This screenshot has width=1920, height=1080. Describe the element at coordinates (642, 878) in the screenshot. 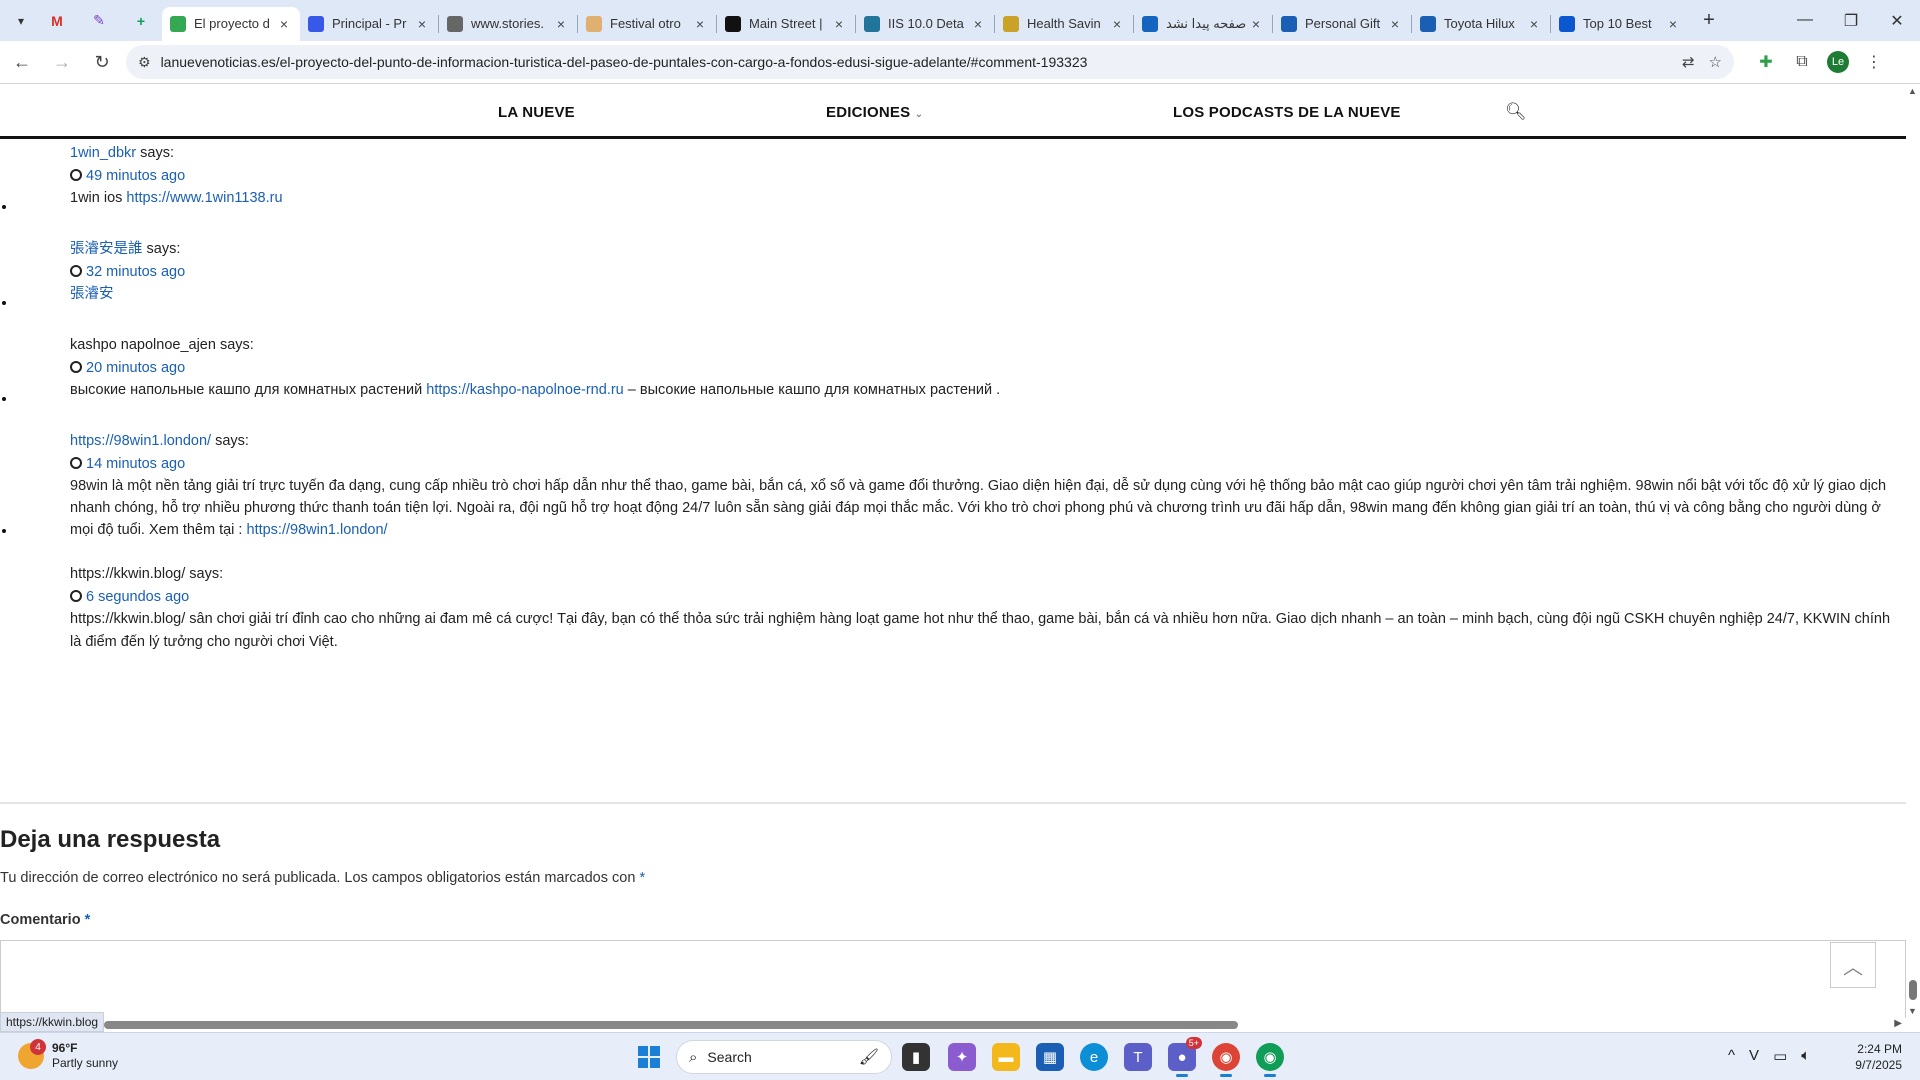

I see `required-mark: *` at that location.